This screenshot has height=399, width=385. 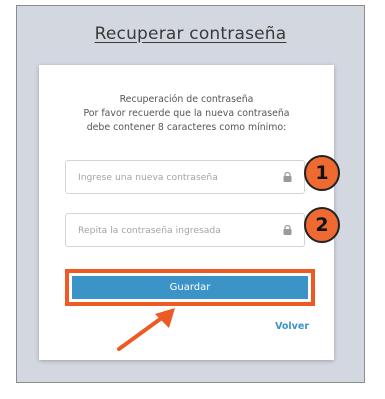 I want to click on new-password-input, so click(x=178, y=177).